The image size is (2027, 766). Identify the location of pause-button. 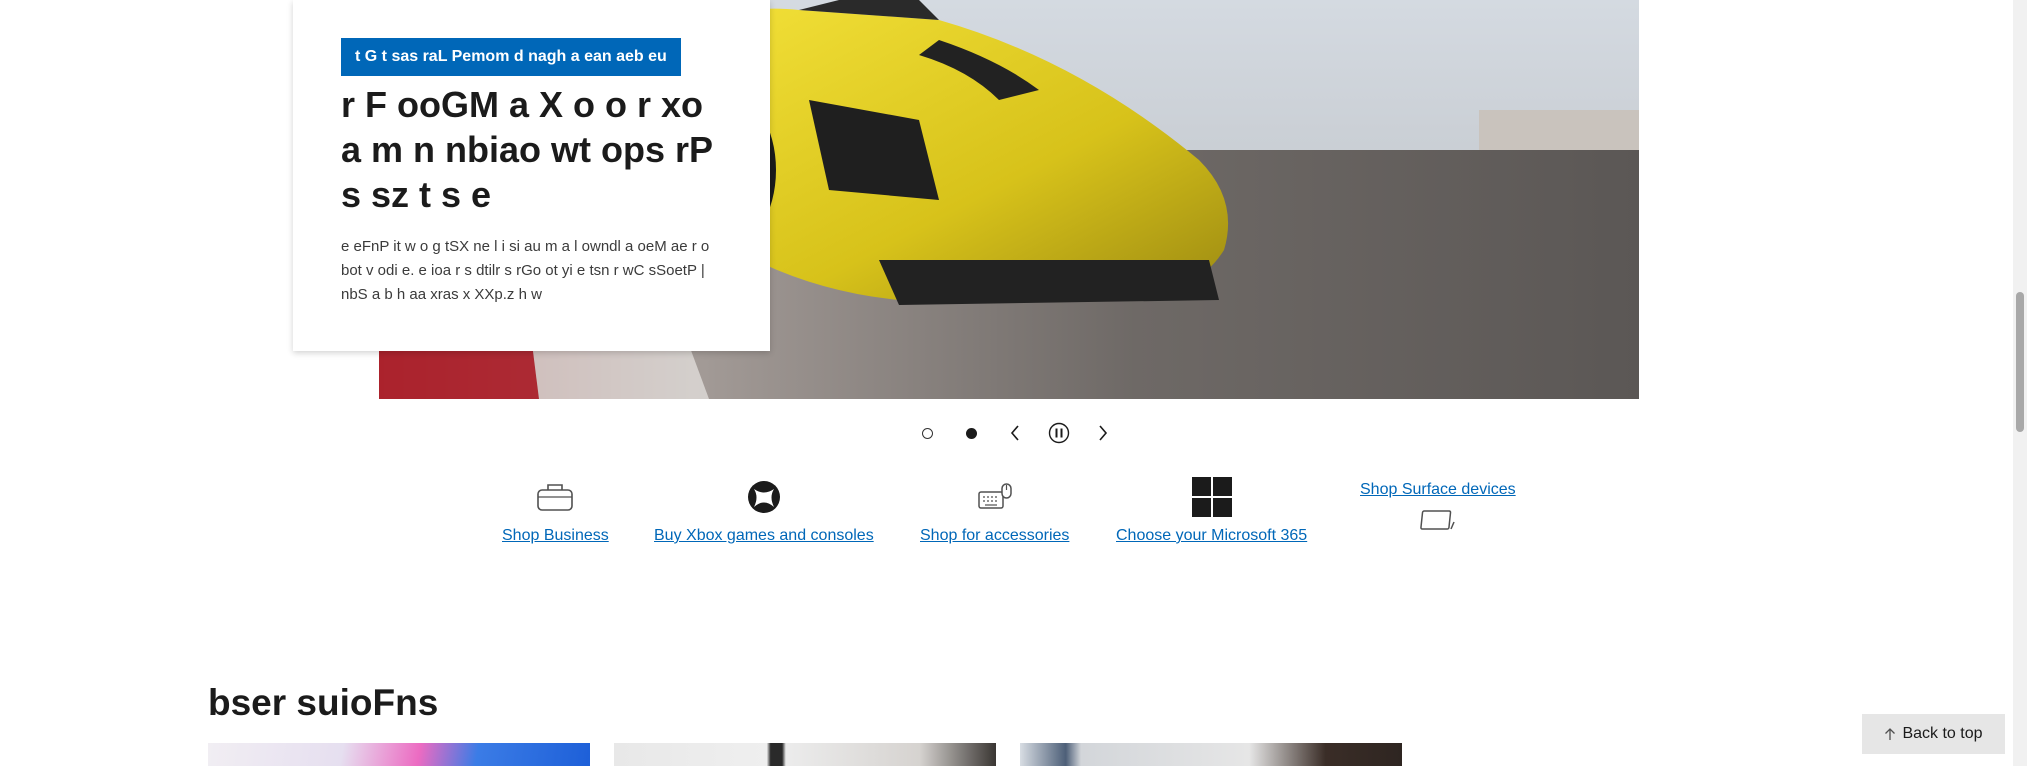
(1059, 433).